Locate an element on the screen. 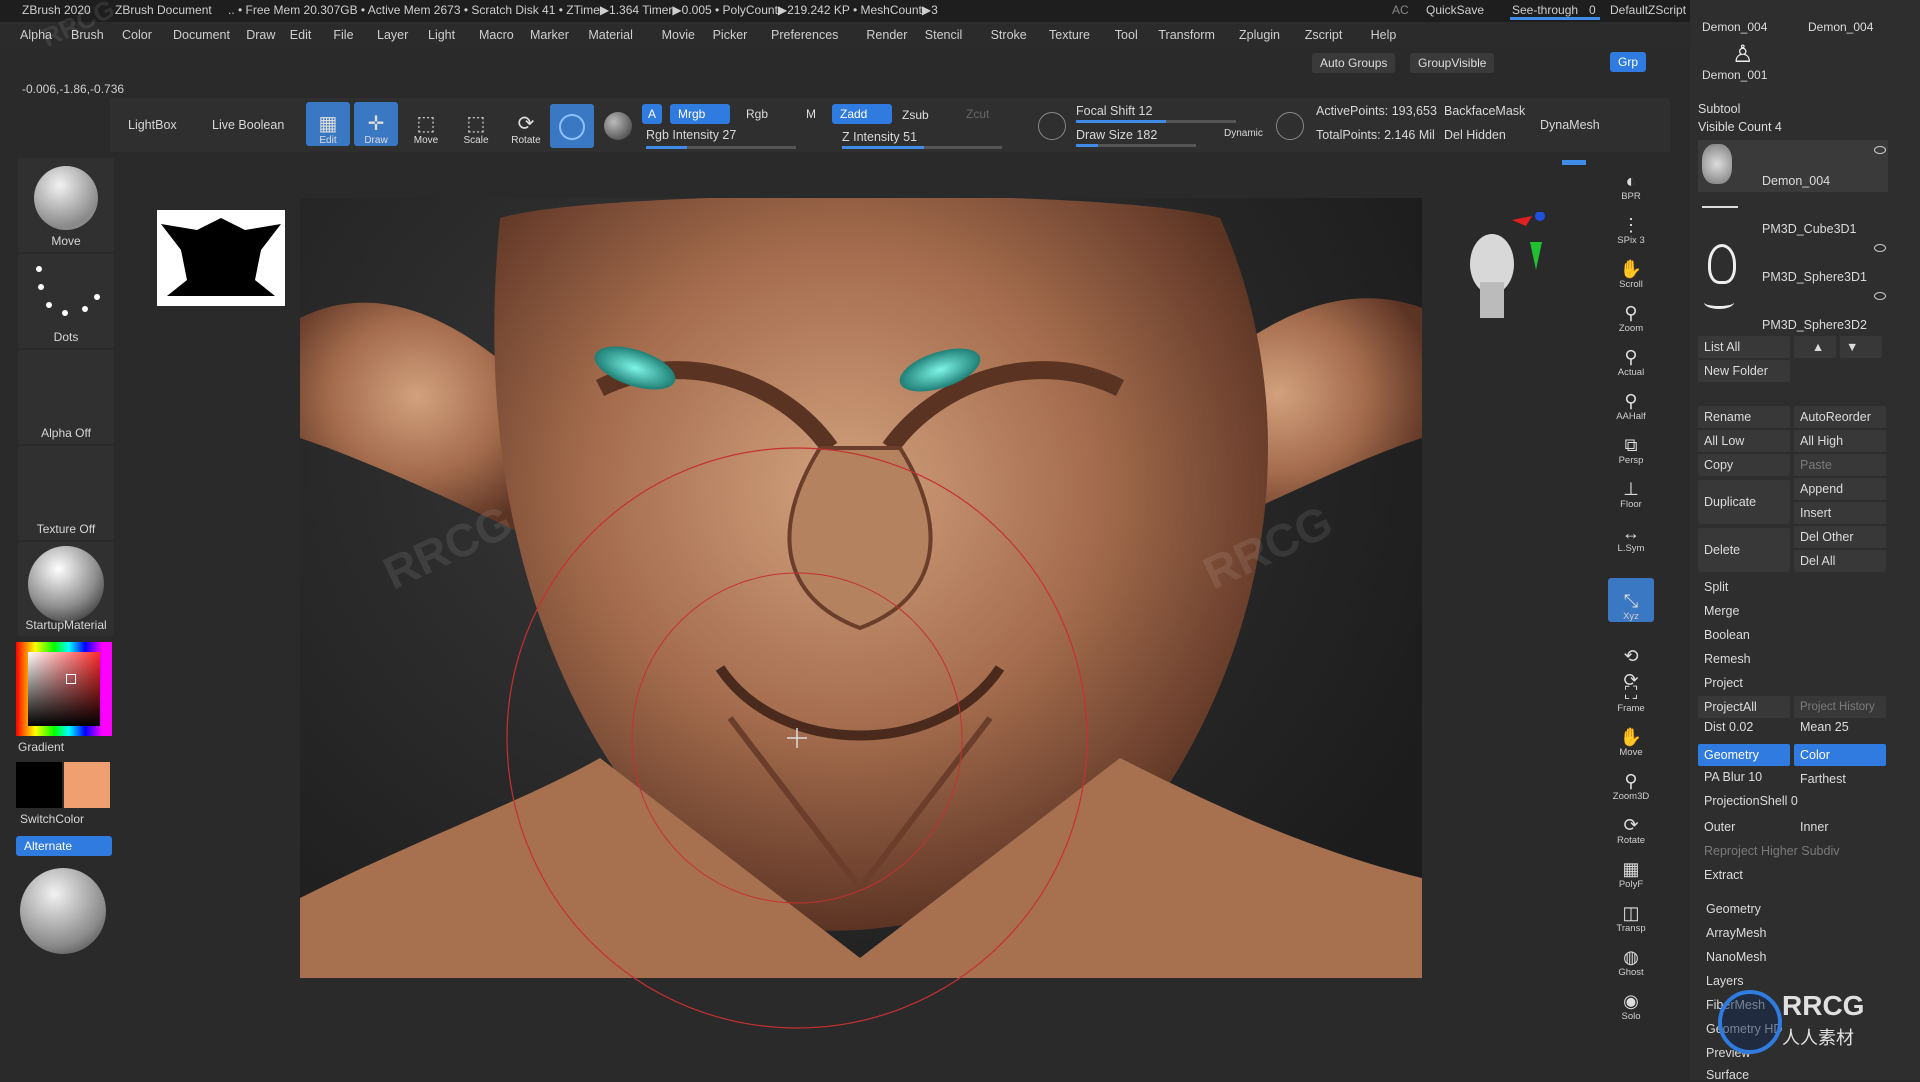  boolean-section: Boolean is located at coordinates (1727, 635).